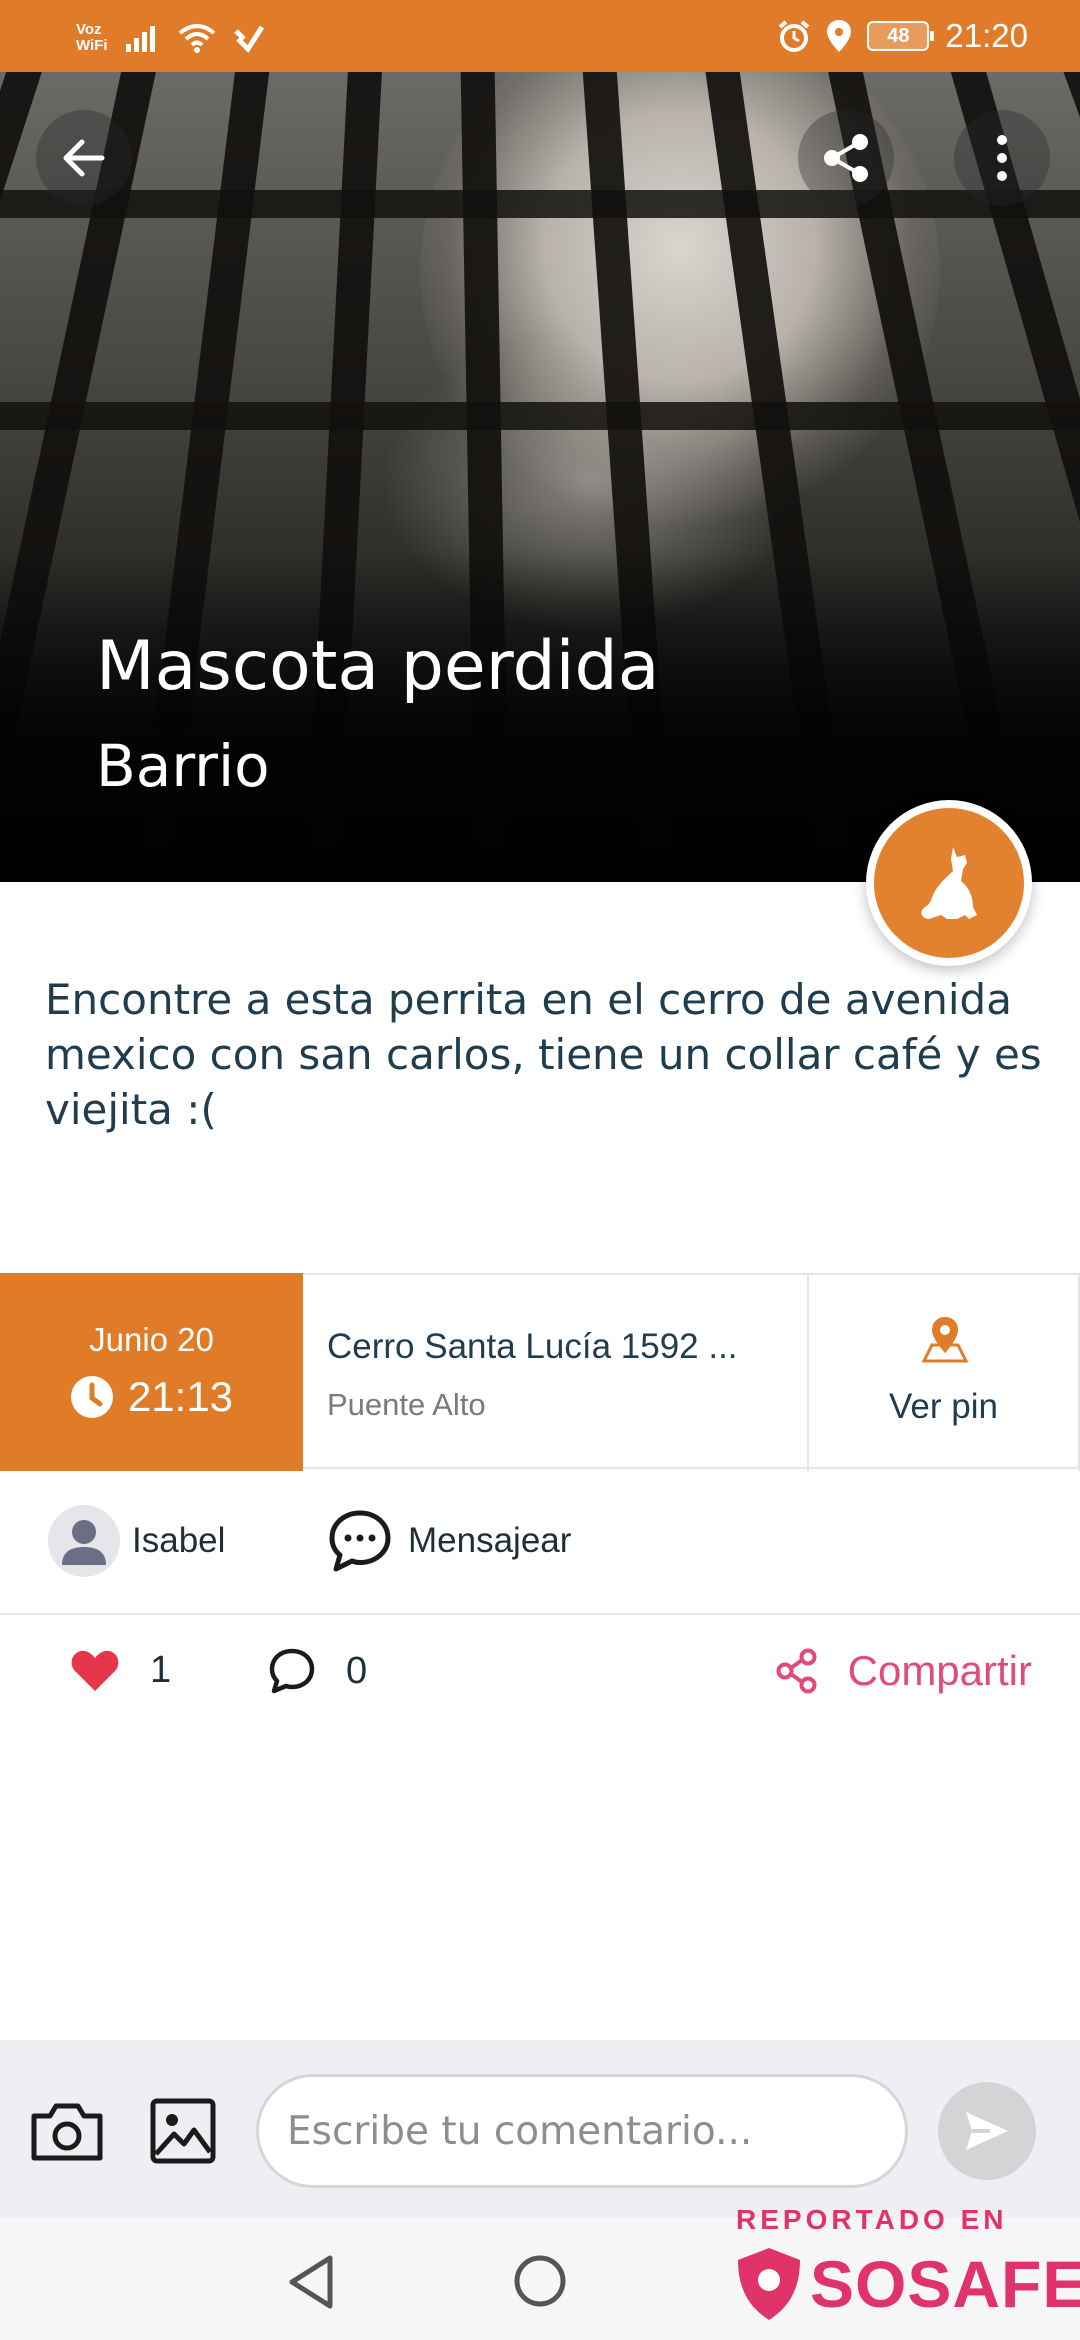 This screenshot has width=1080, height=2340. Describe the element at coordinates (943, 1406) in the screenshot. I see `view-pin-label: Ver pin` at that location.